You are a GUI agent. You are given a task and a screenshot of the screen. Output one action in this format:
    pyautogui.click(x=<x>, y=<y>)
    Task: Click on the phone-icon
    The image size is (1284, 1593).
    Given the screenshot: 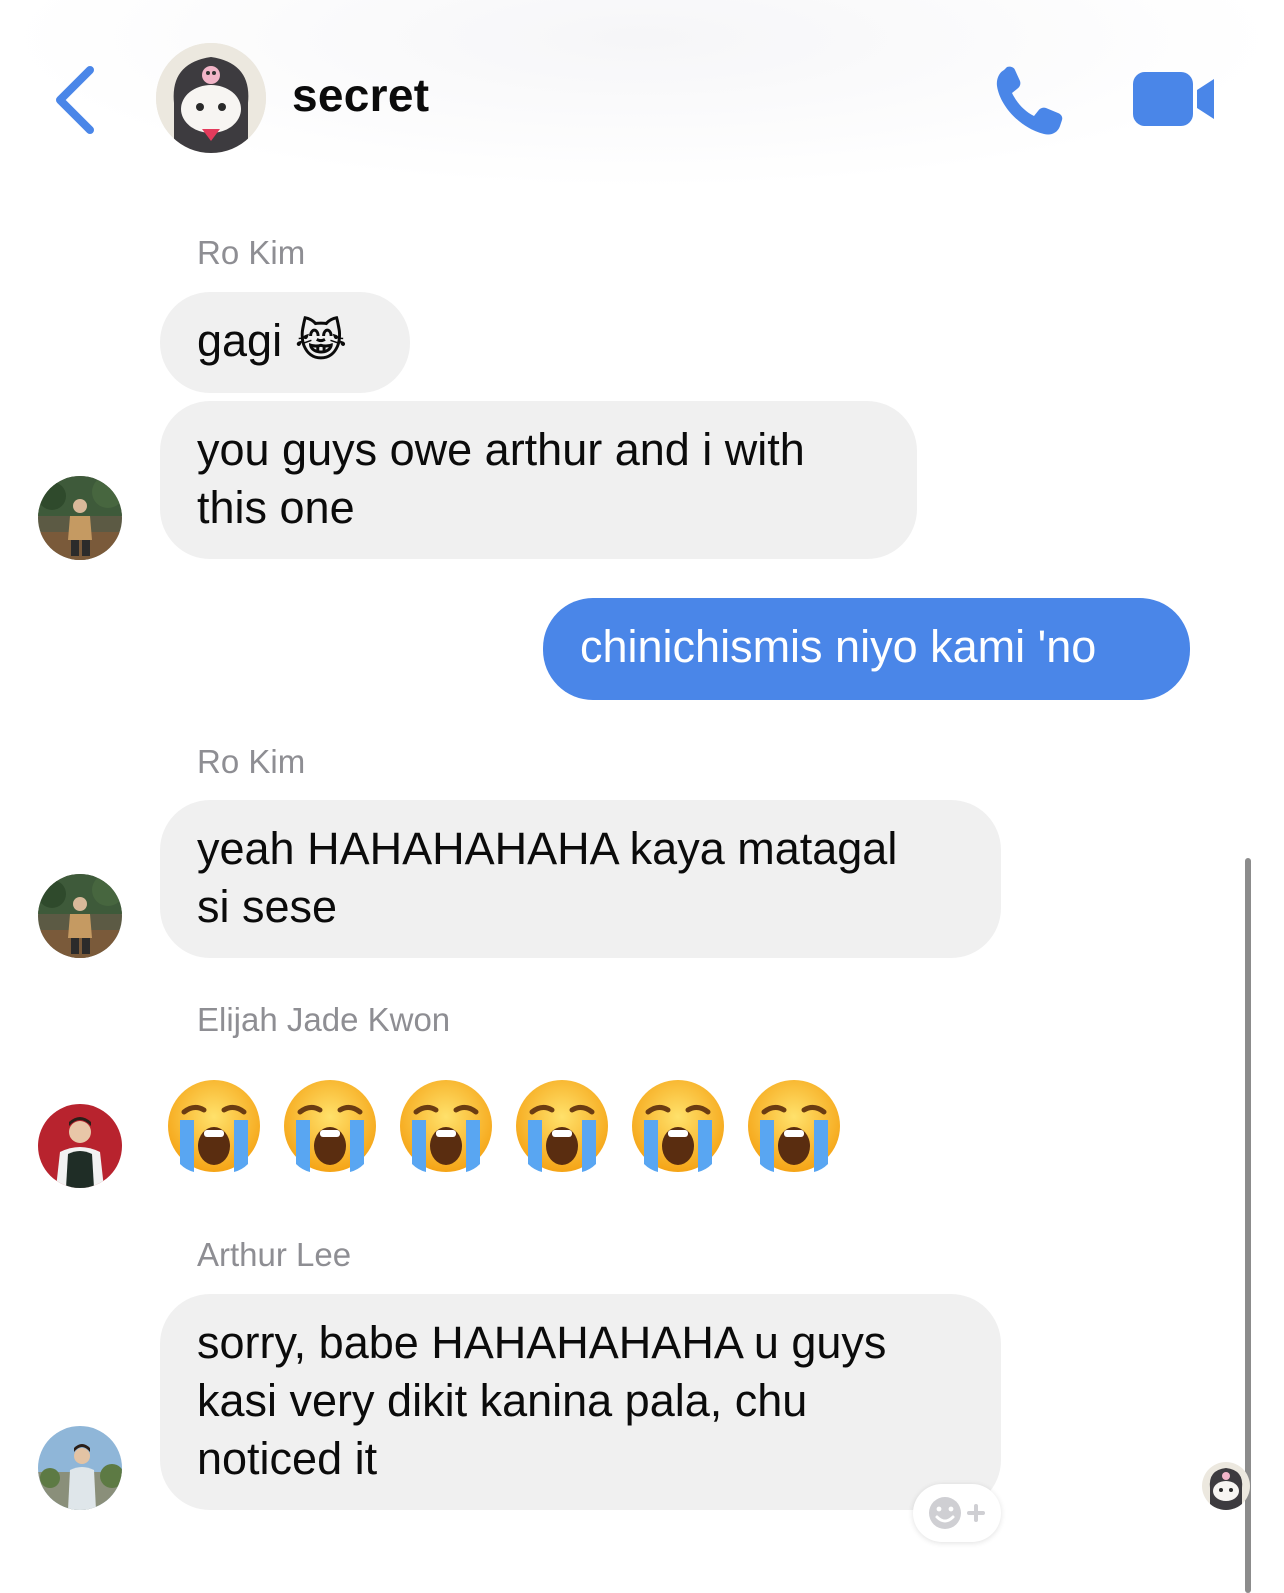 What is the action you would take?
    pyautogui.click(x=1029, y=100)
    